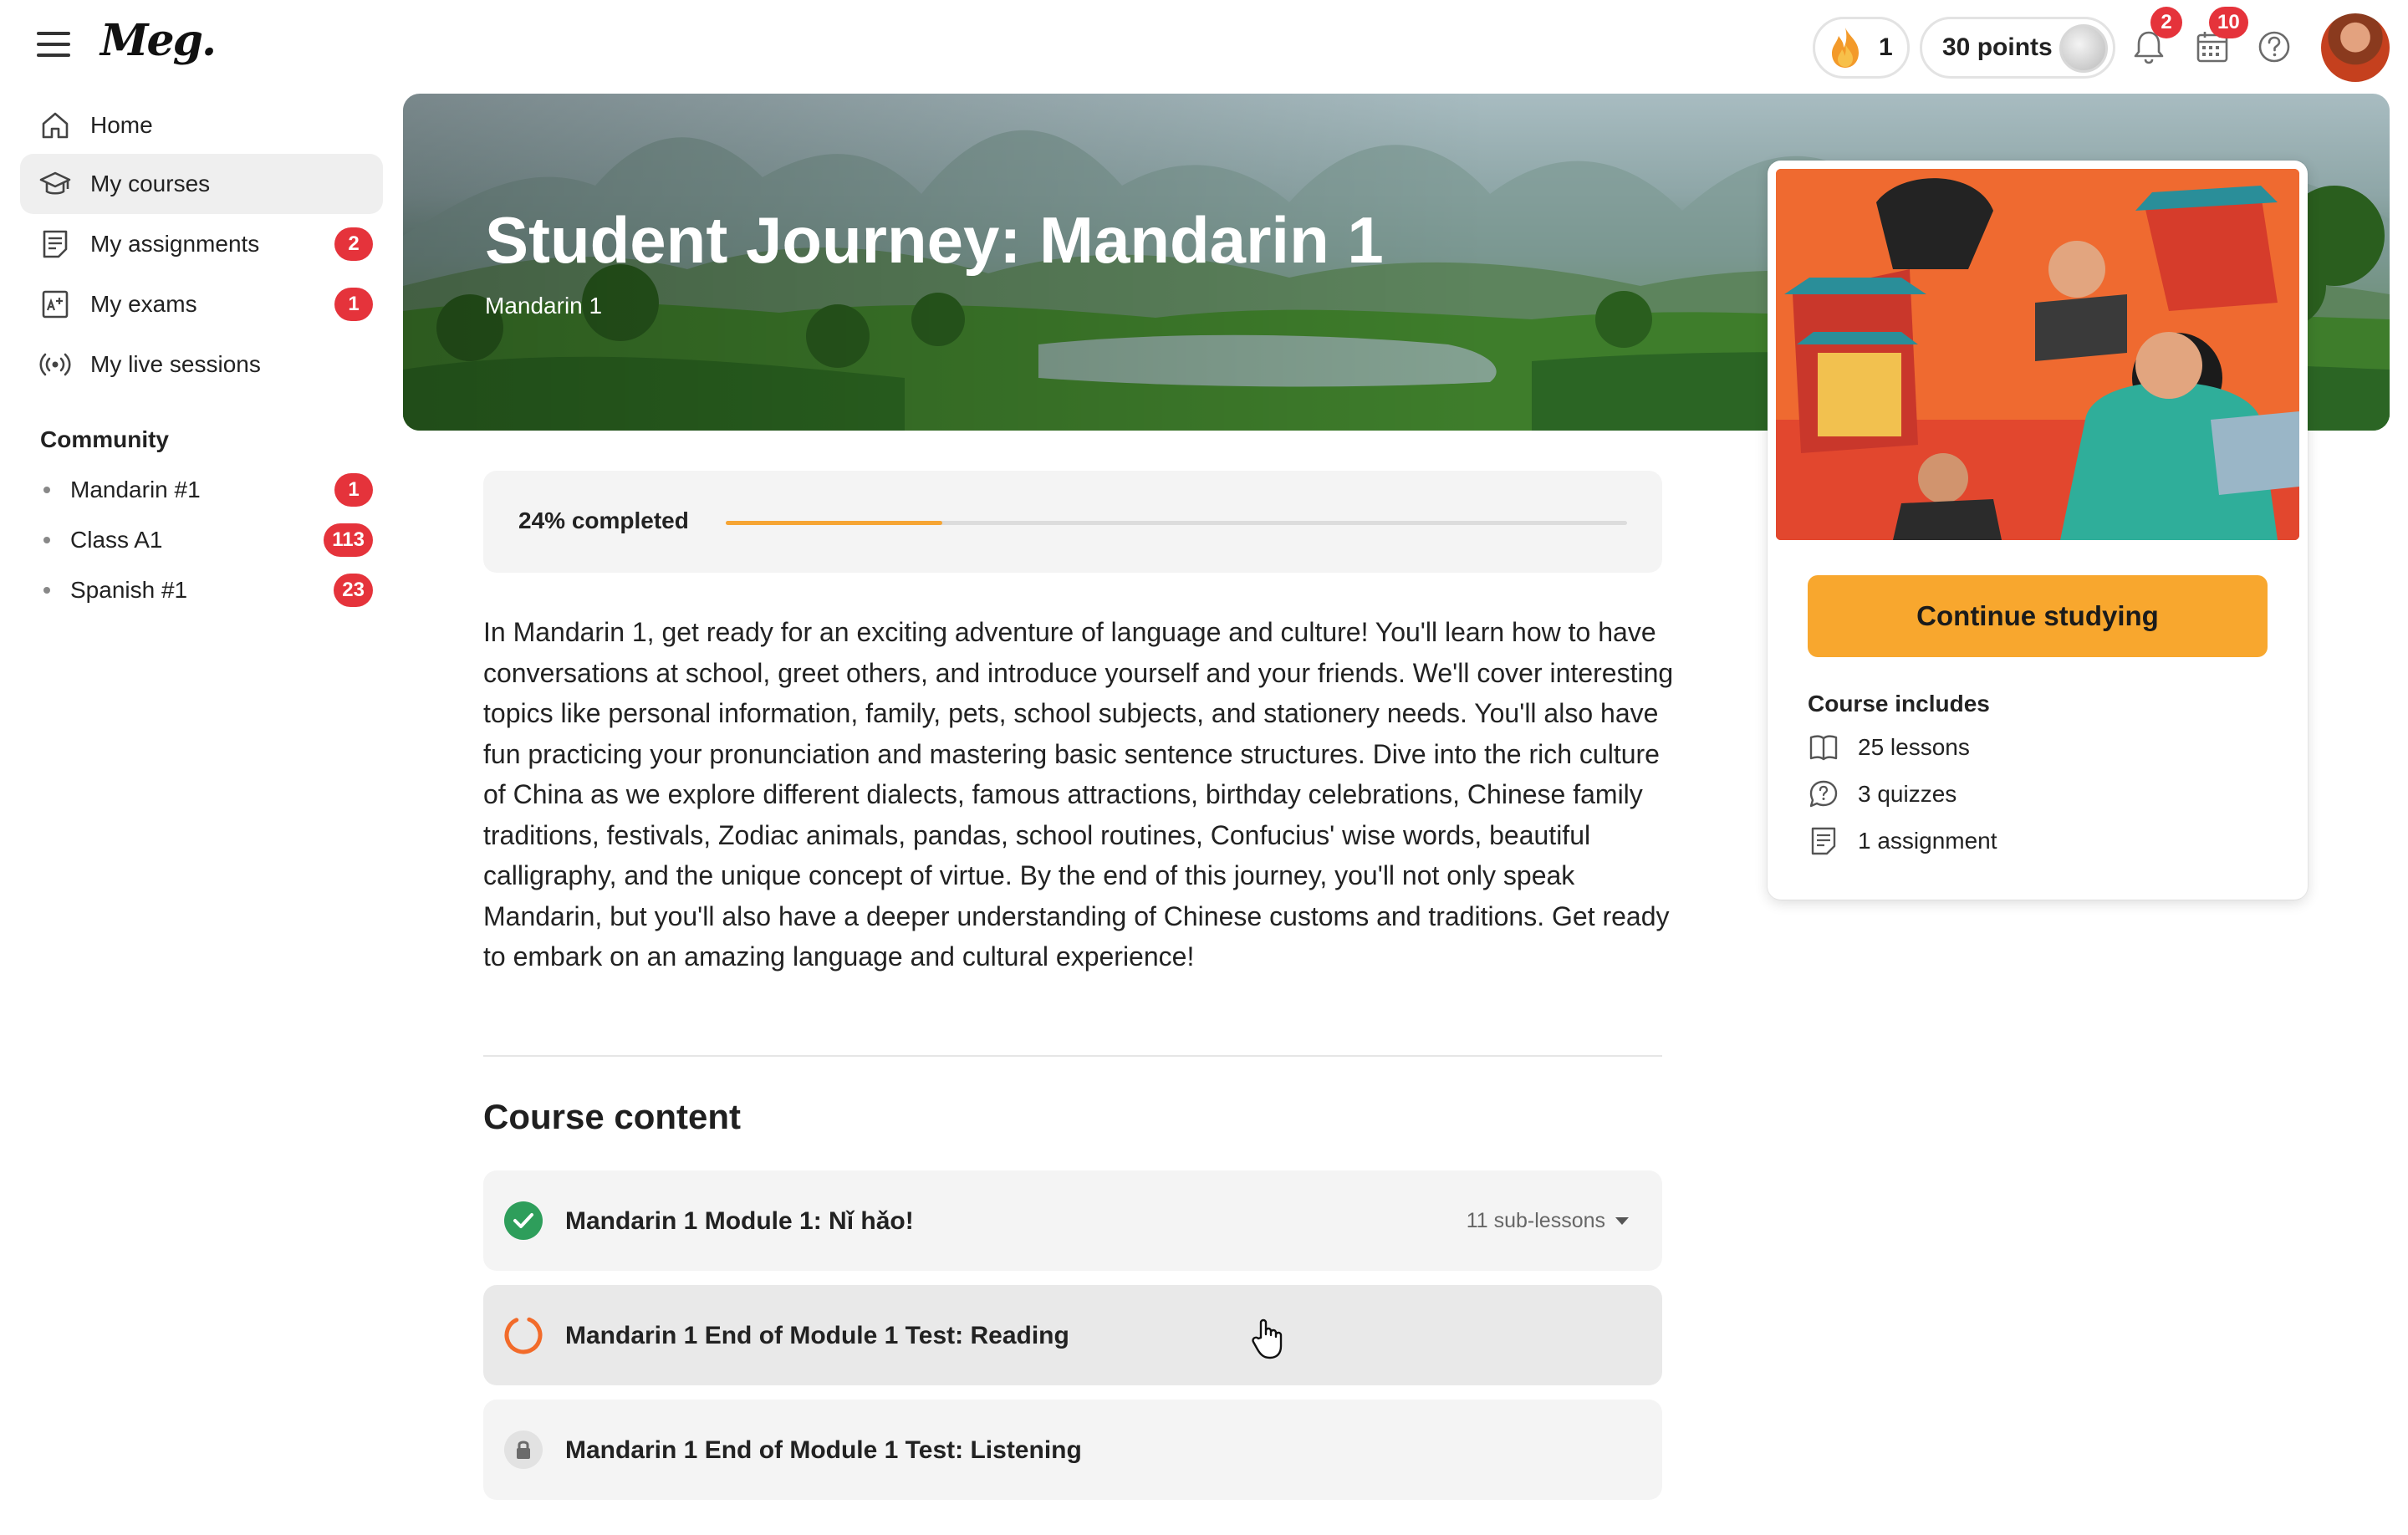 Image resolution: width=2408 pixels, height=1535 pixels. I want to click on divider, so click(1072, 1056).